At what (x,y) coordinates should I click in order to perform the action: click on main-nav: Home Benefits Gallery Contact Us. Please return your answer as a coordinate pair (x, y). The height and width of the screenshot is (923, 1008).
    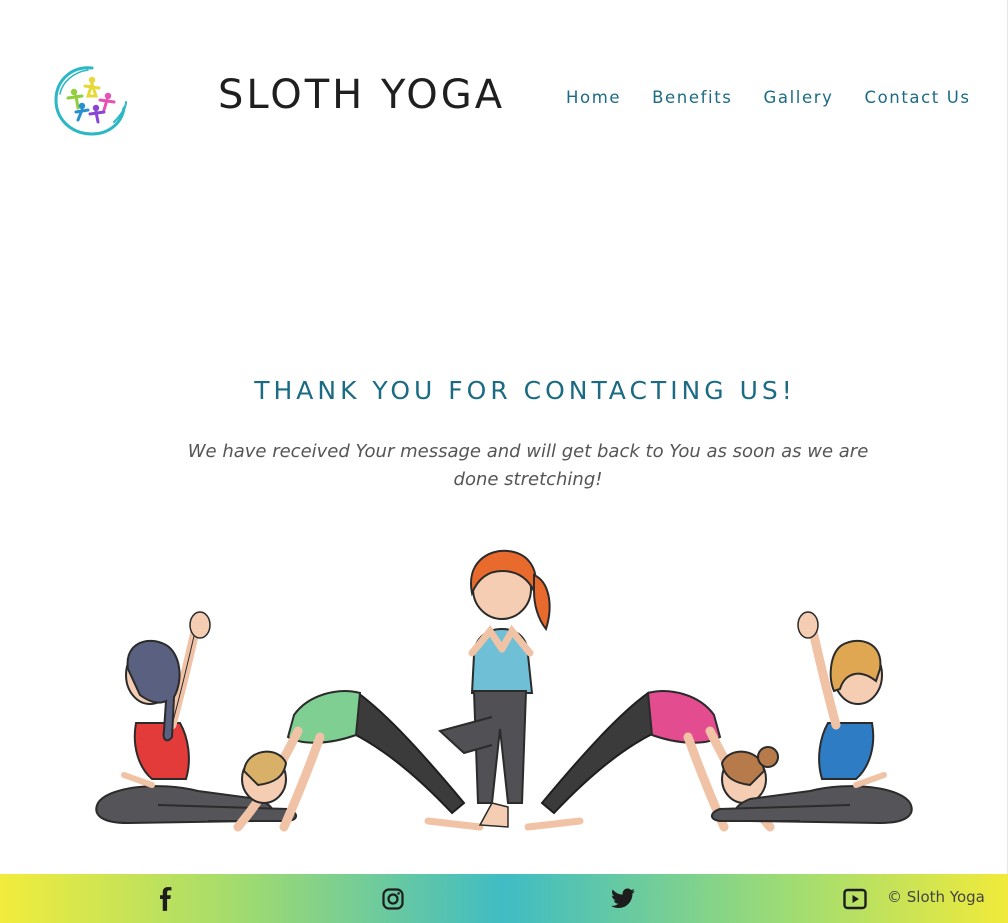
    Looking at the image, I should click on (768, 97).